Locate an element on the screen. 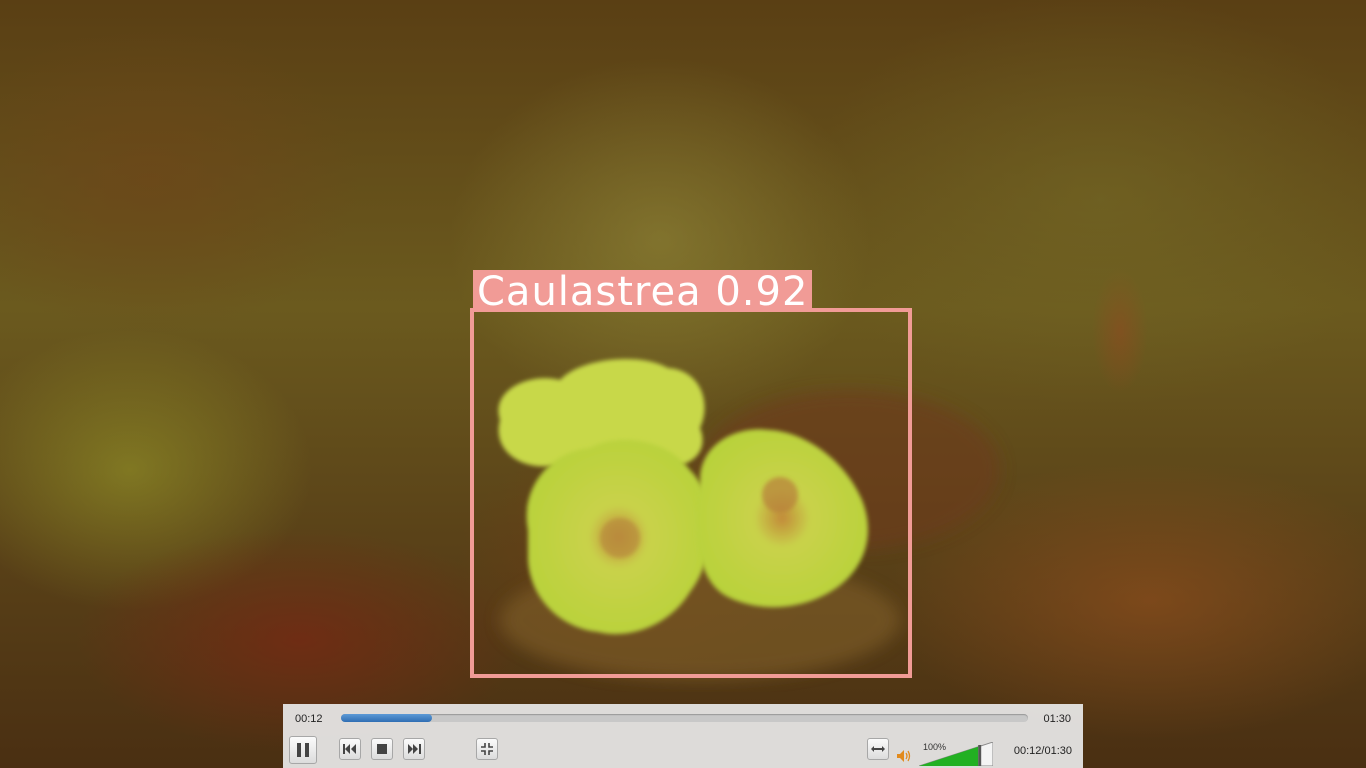 This screenshot has height=768, width=1366. time-elapsed: 00:12 is located at coordinates (309, 719).